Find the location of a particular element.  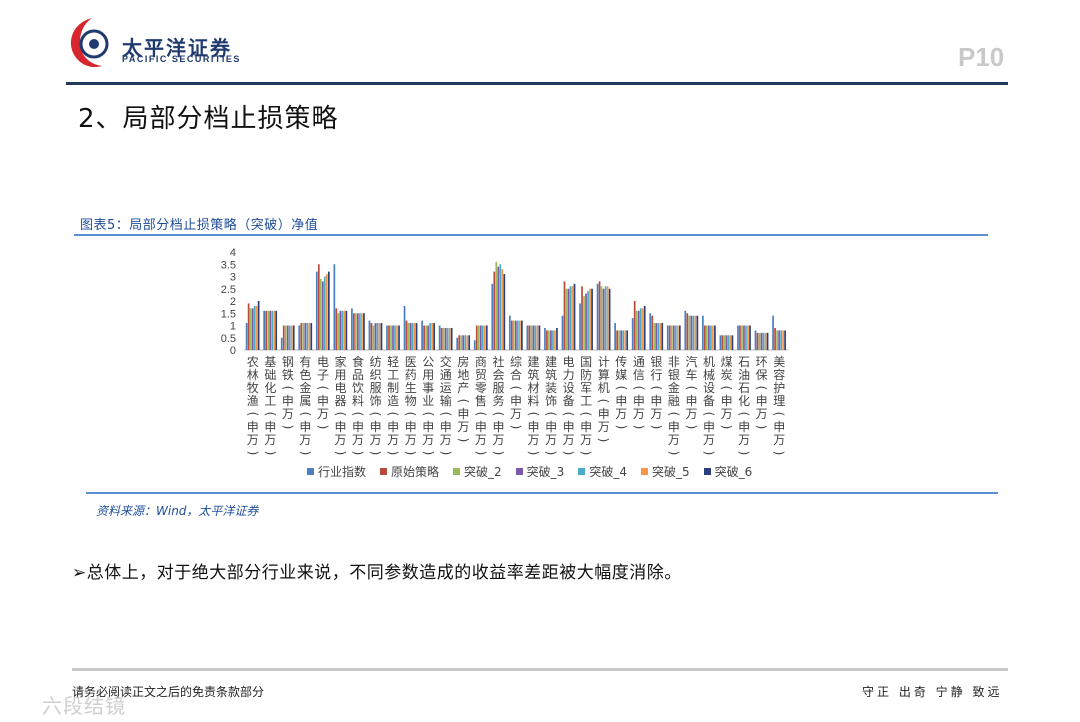

logo-mark-icon is located at coordinates (89, 43).